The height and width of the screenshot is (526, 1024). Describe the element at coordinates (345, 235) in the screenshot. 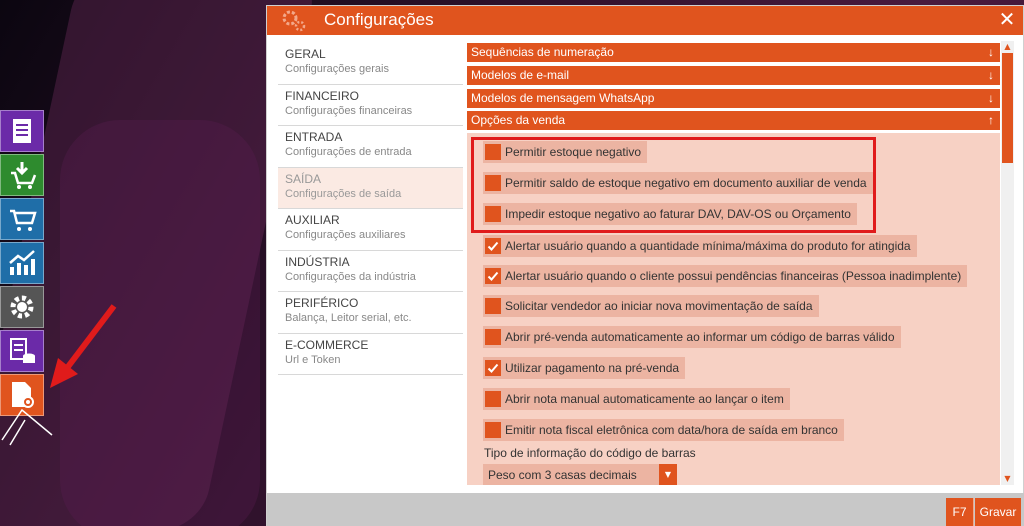

I see `nav-item-subtitle: Configurações auxiliares` at that location.